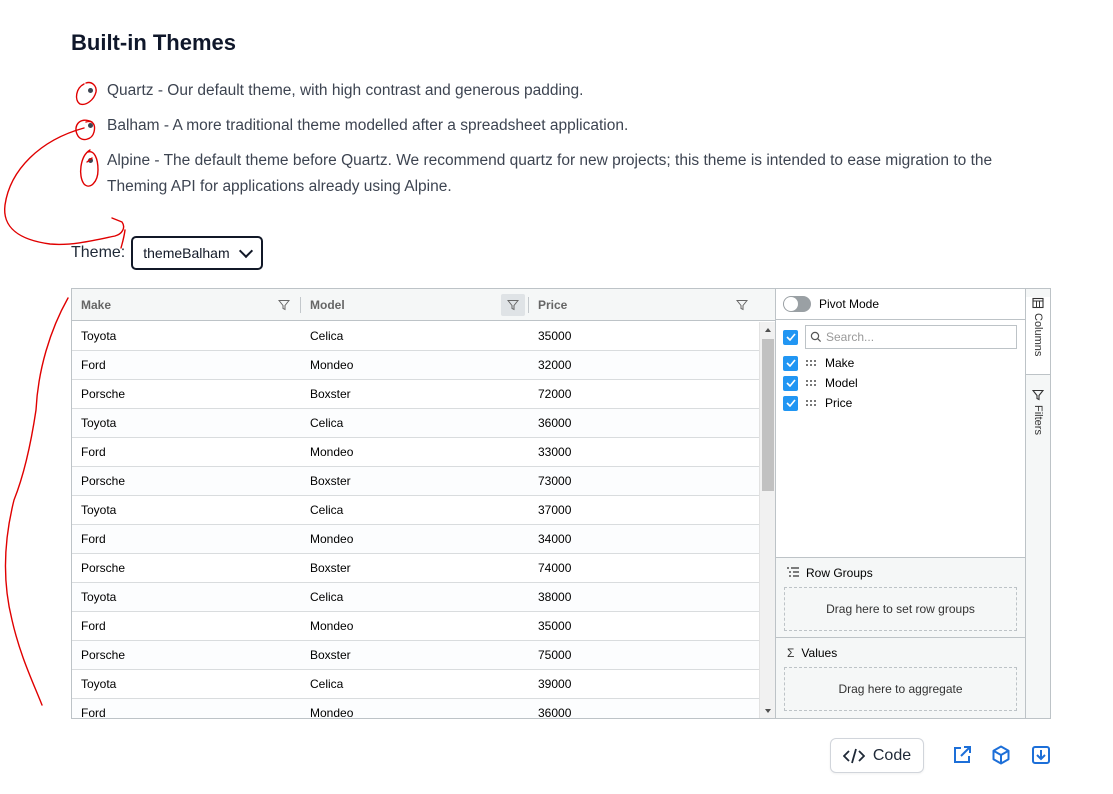 The image size is (1113, 794). I want to click on cell-price: 38000, so click(644, 597).